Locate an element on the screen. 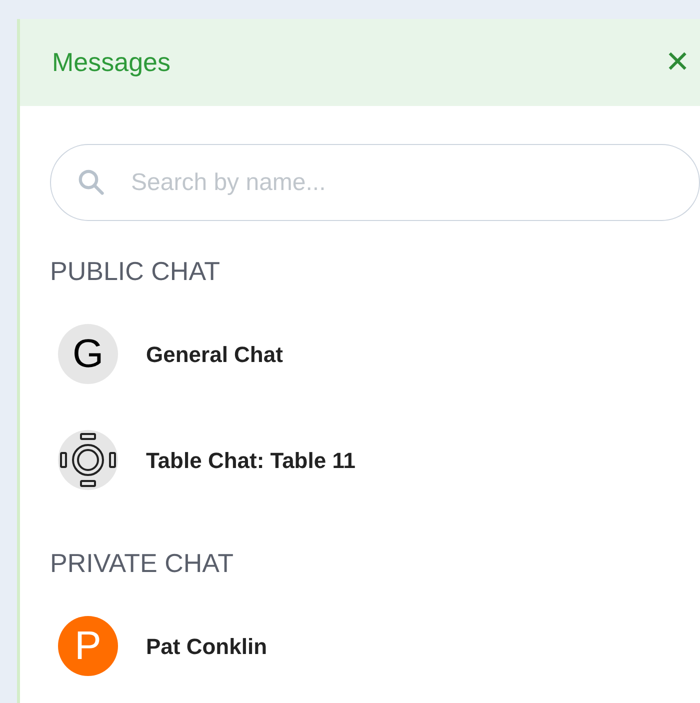 The image size is (700, 703). section-heading: PUBLIC CHAT is located at coordinates (135, 271).